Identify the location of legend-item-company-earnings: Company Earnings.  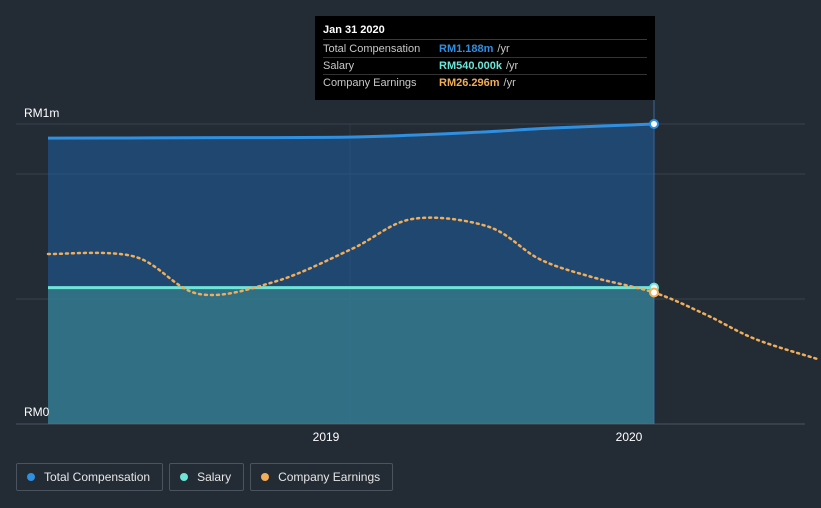
(322, 477).